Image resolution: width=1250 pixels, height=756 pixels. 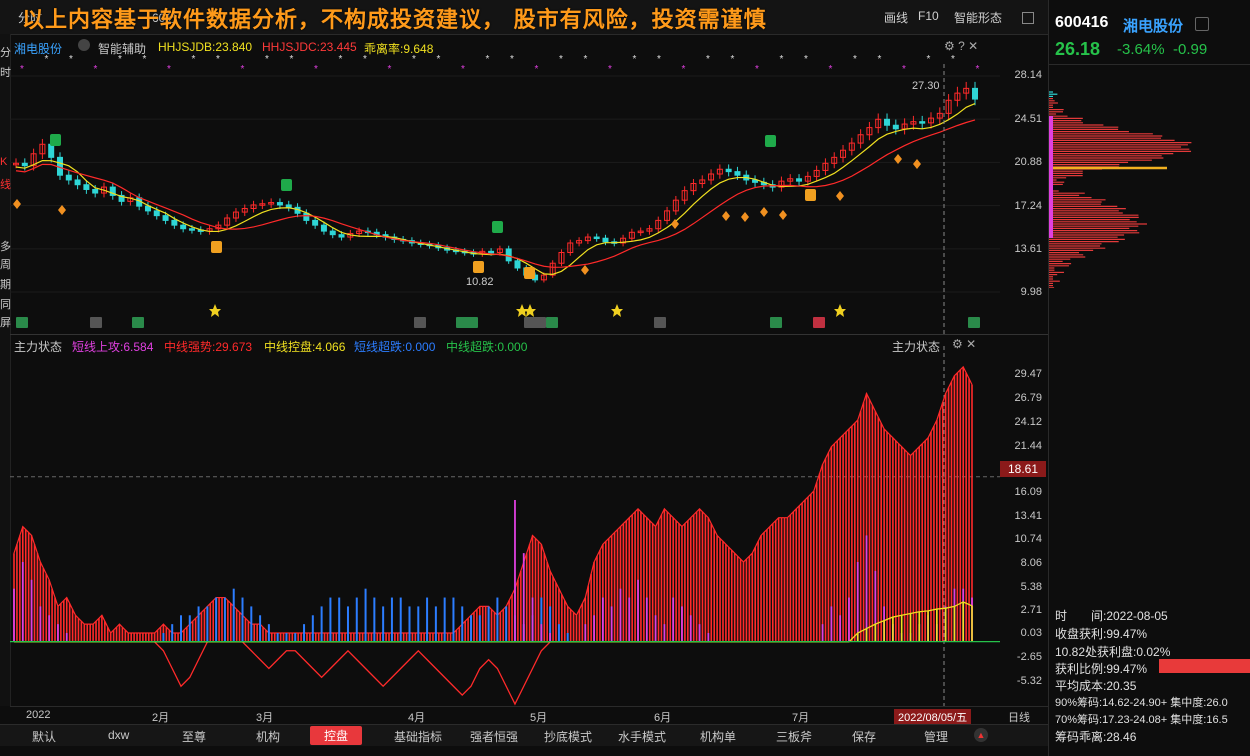 I want to click on tab-jigou: 机构, so click(x=268, y=736).